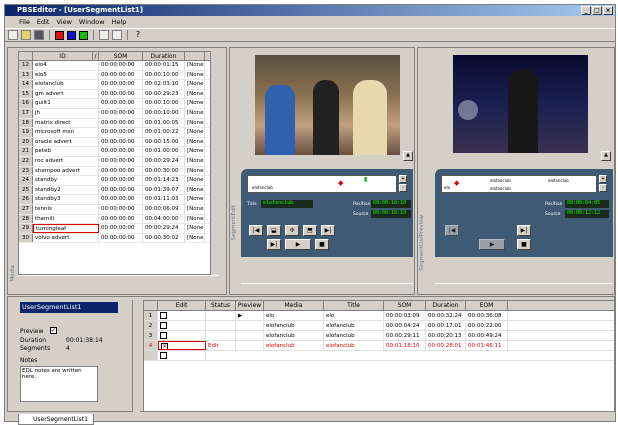 The height and width of the screenshot is (425, 618). What do you see at coordinates (487, 305) in the screenshot?
I see `edl-header-eom: EOM` at bounding box center [487, 305].